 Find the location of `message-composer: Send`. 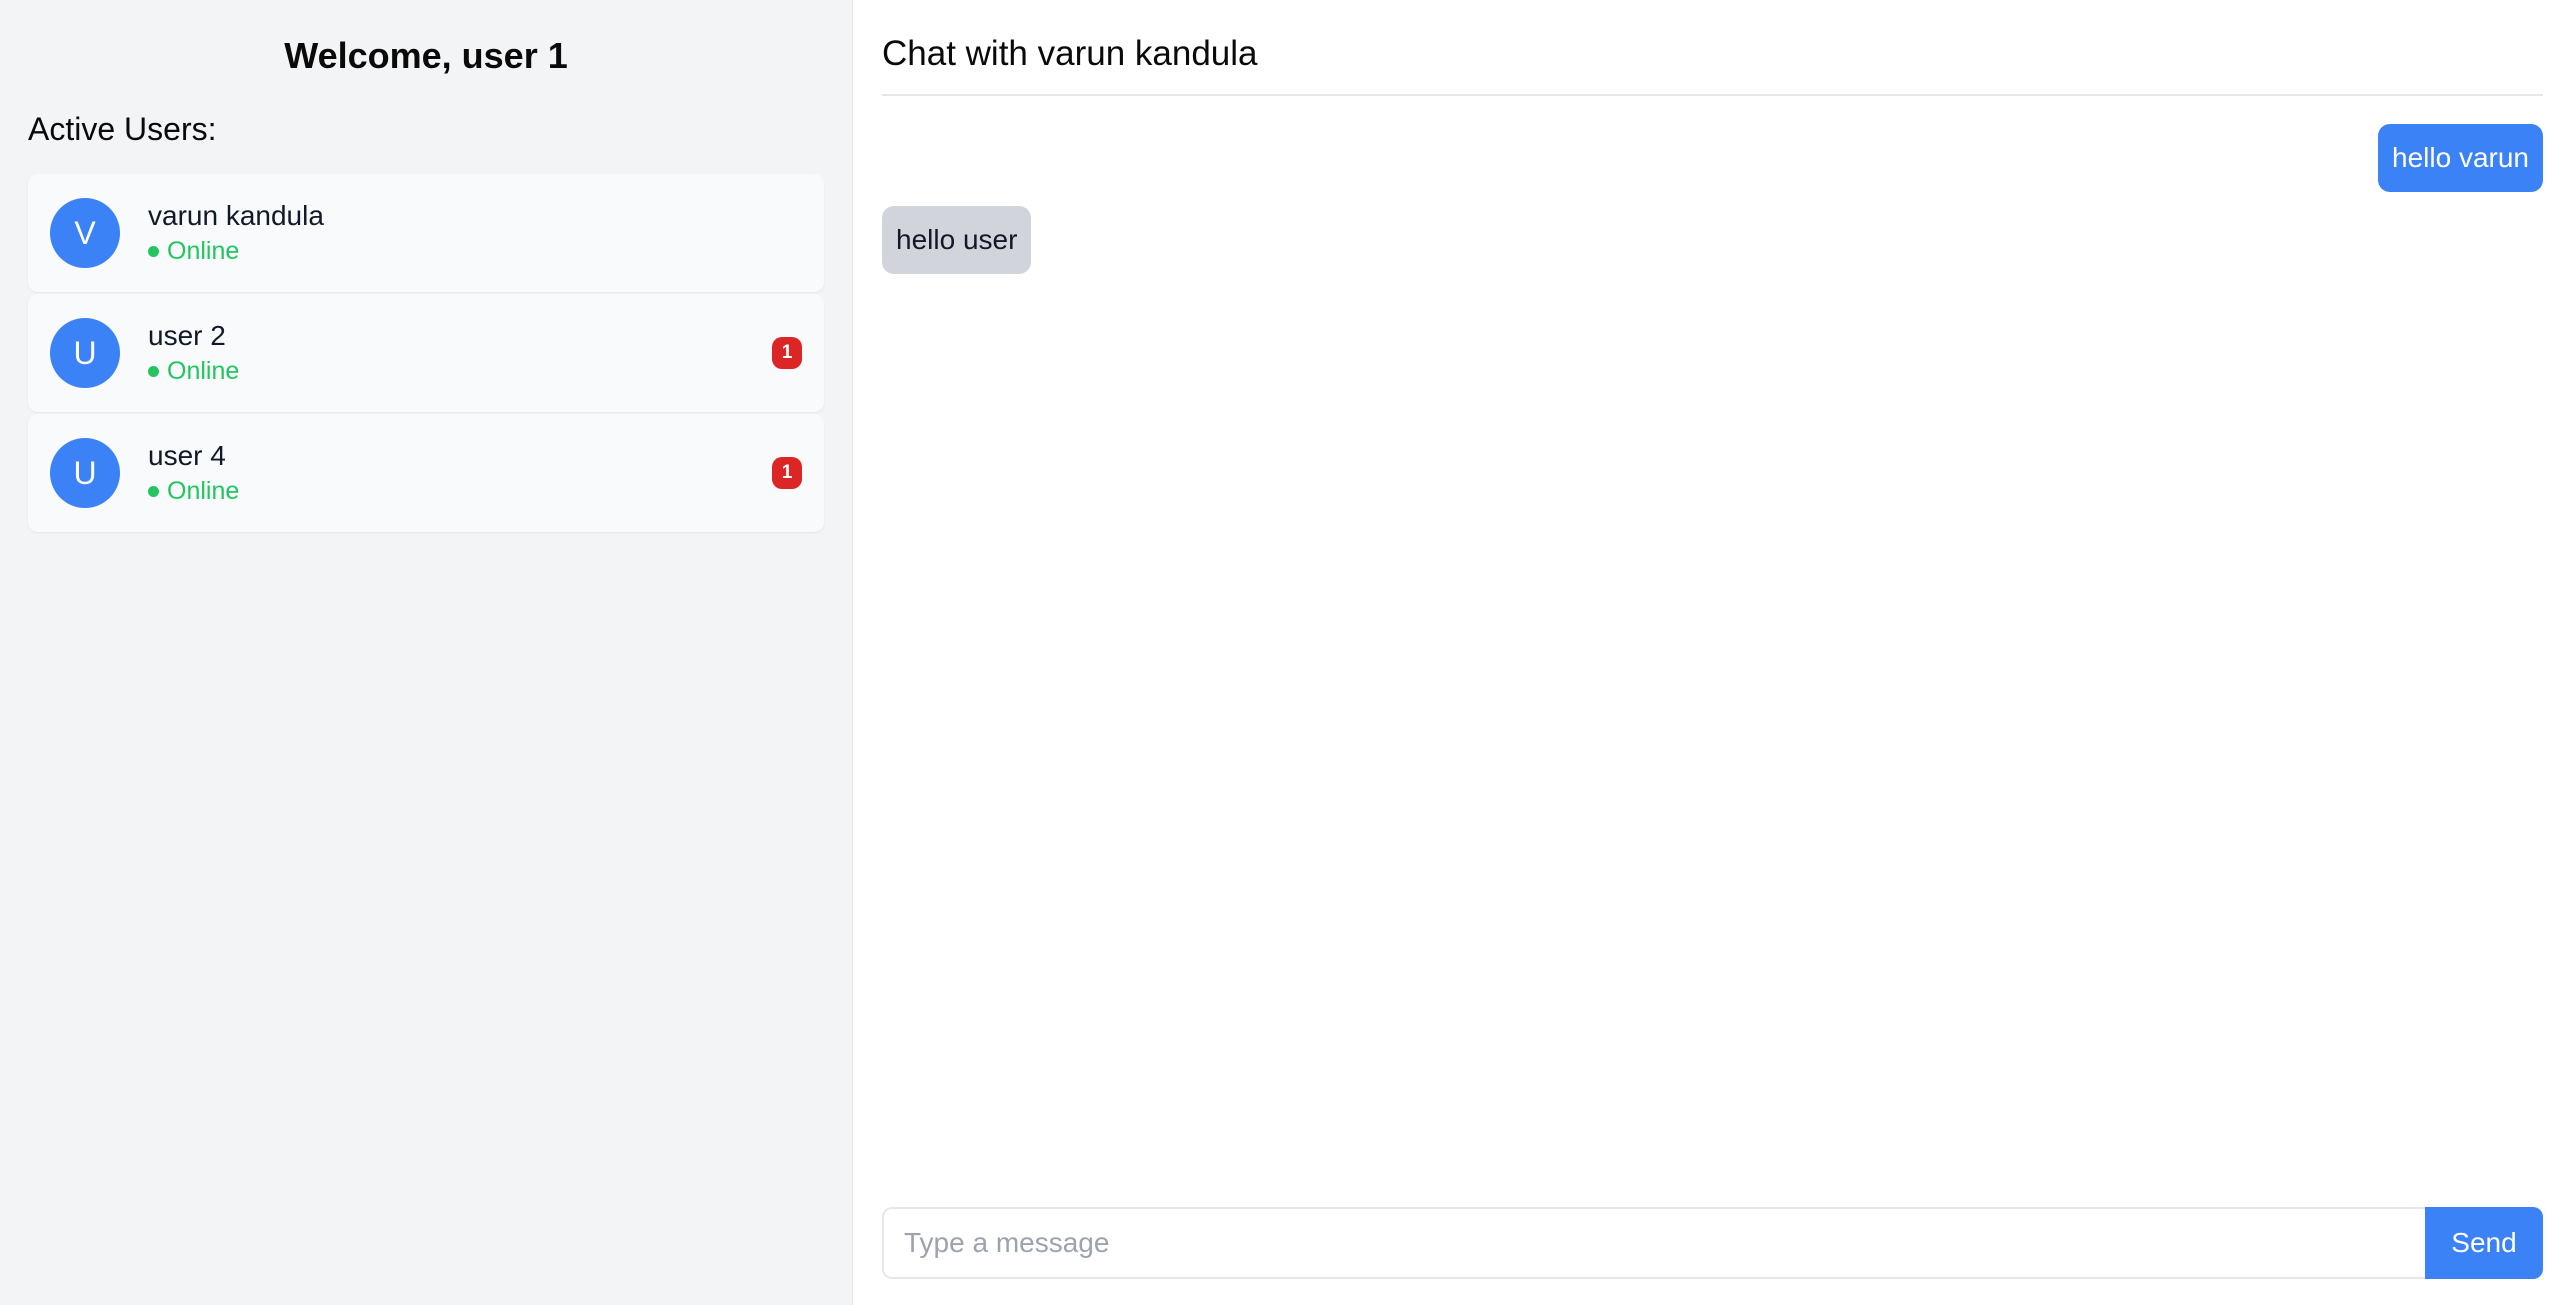

message-composer: Send is located at coordinates (1712, 1243).